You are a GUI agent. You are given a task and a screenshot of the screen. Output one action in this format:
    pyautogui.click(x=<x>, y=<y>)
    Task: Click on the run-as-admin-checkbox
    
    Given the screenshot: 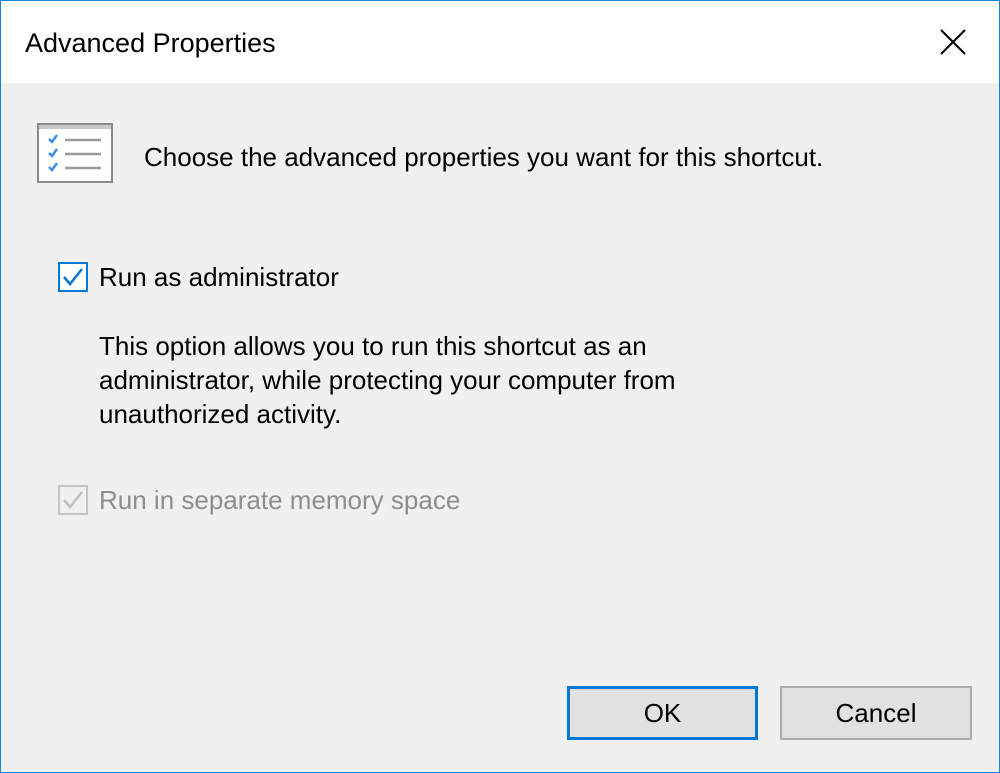 What is the action you would take?
    pyautogui.click(x=73, y=277)
    